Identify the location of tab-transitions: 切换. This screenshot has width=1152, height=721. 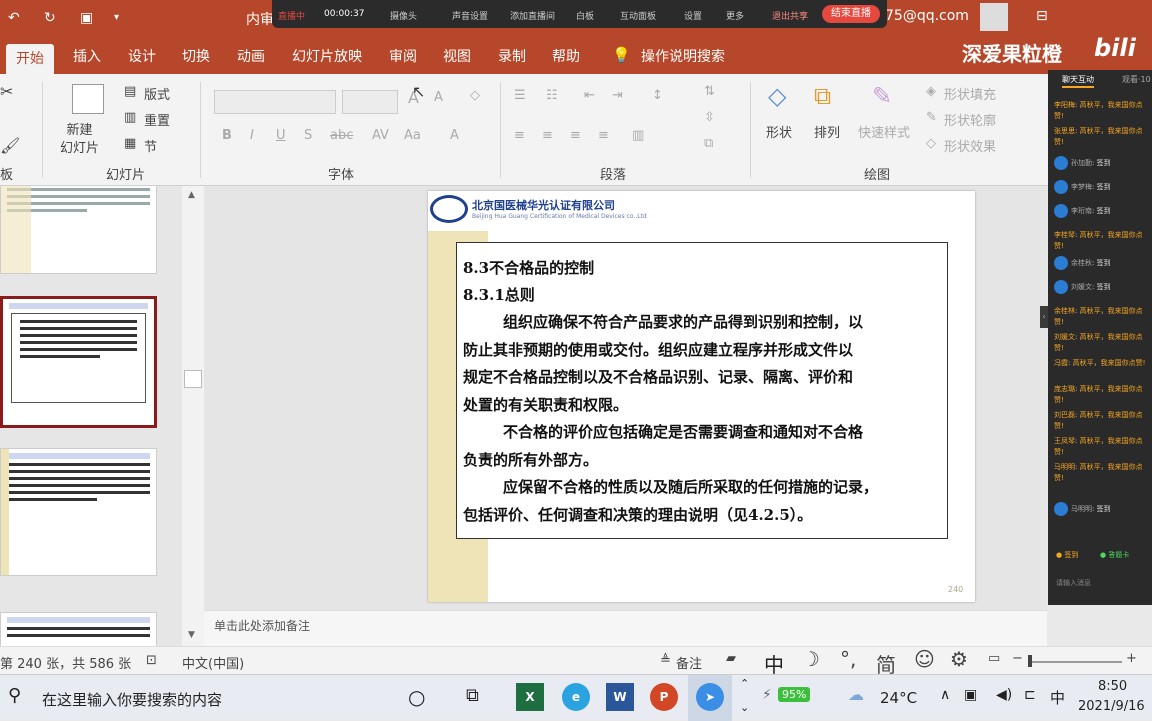
(196, 56).